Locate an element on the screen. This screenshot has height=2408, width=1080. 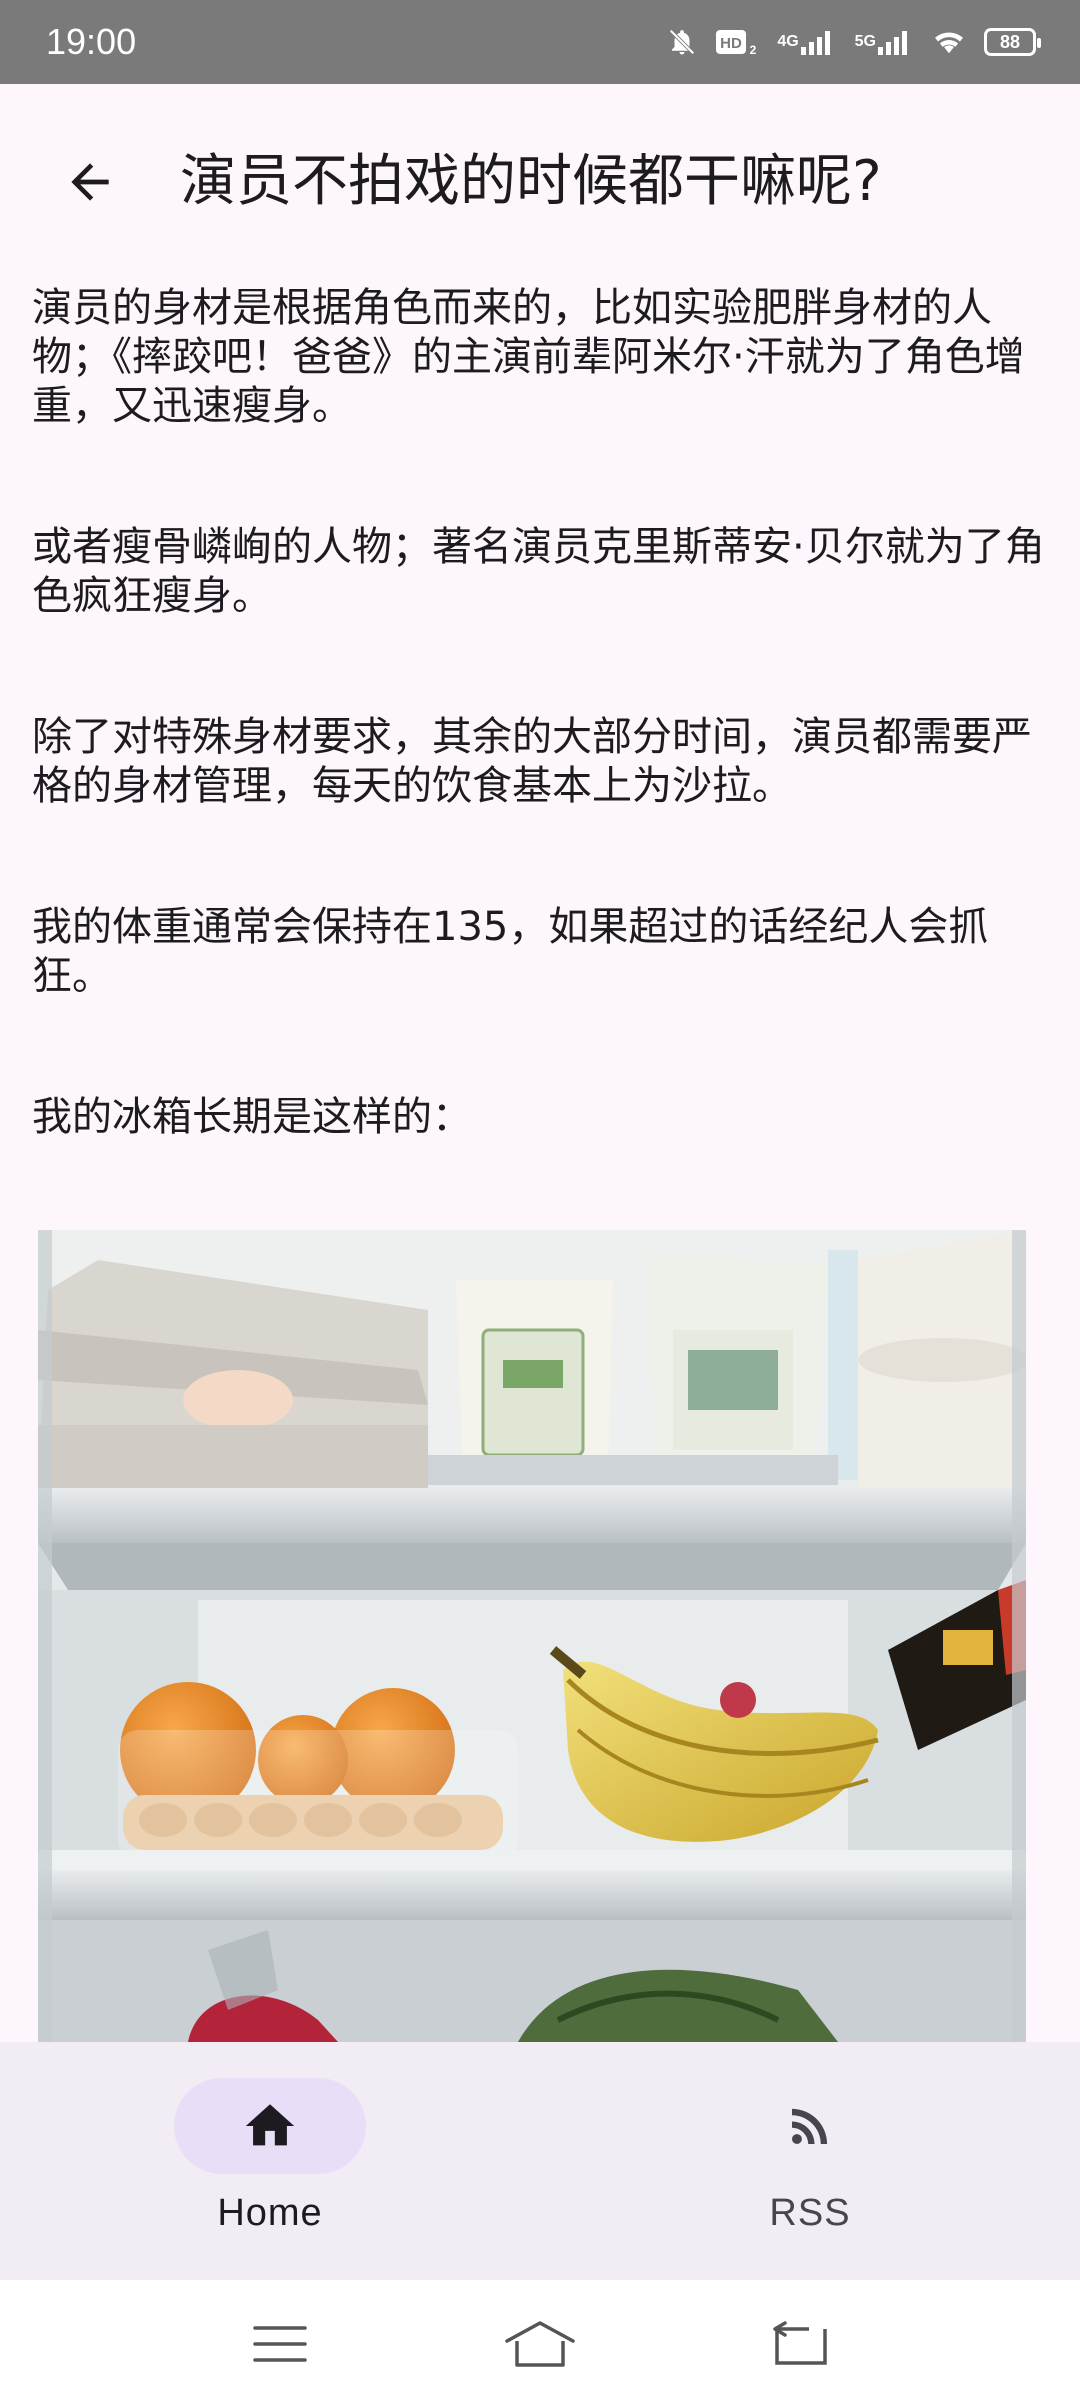
top-app-bar: 演员不拍戏的时候都干嘛呢? is located at coordinates (540, 182).